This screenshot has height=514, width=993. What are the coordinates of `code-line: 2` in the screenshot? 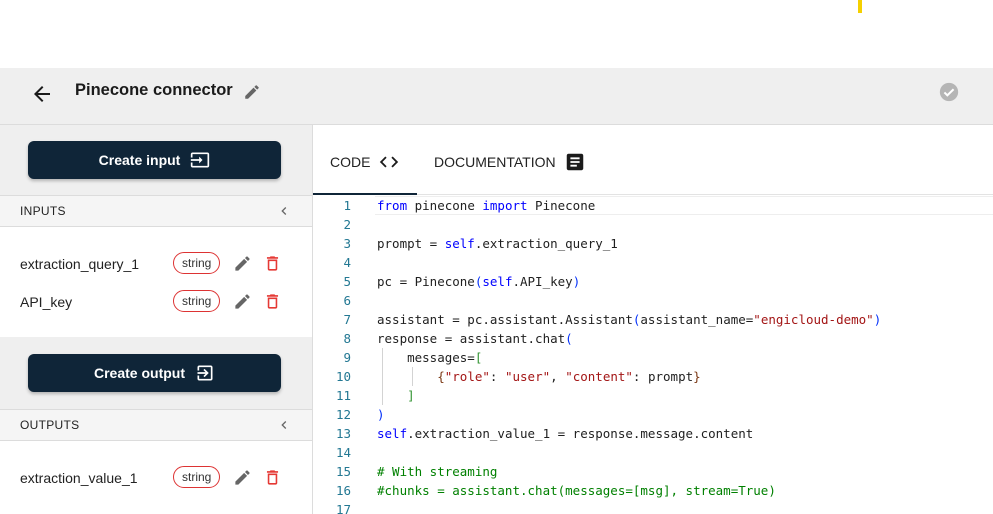 It's located at (653, 224).